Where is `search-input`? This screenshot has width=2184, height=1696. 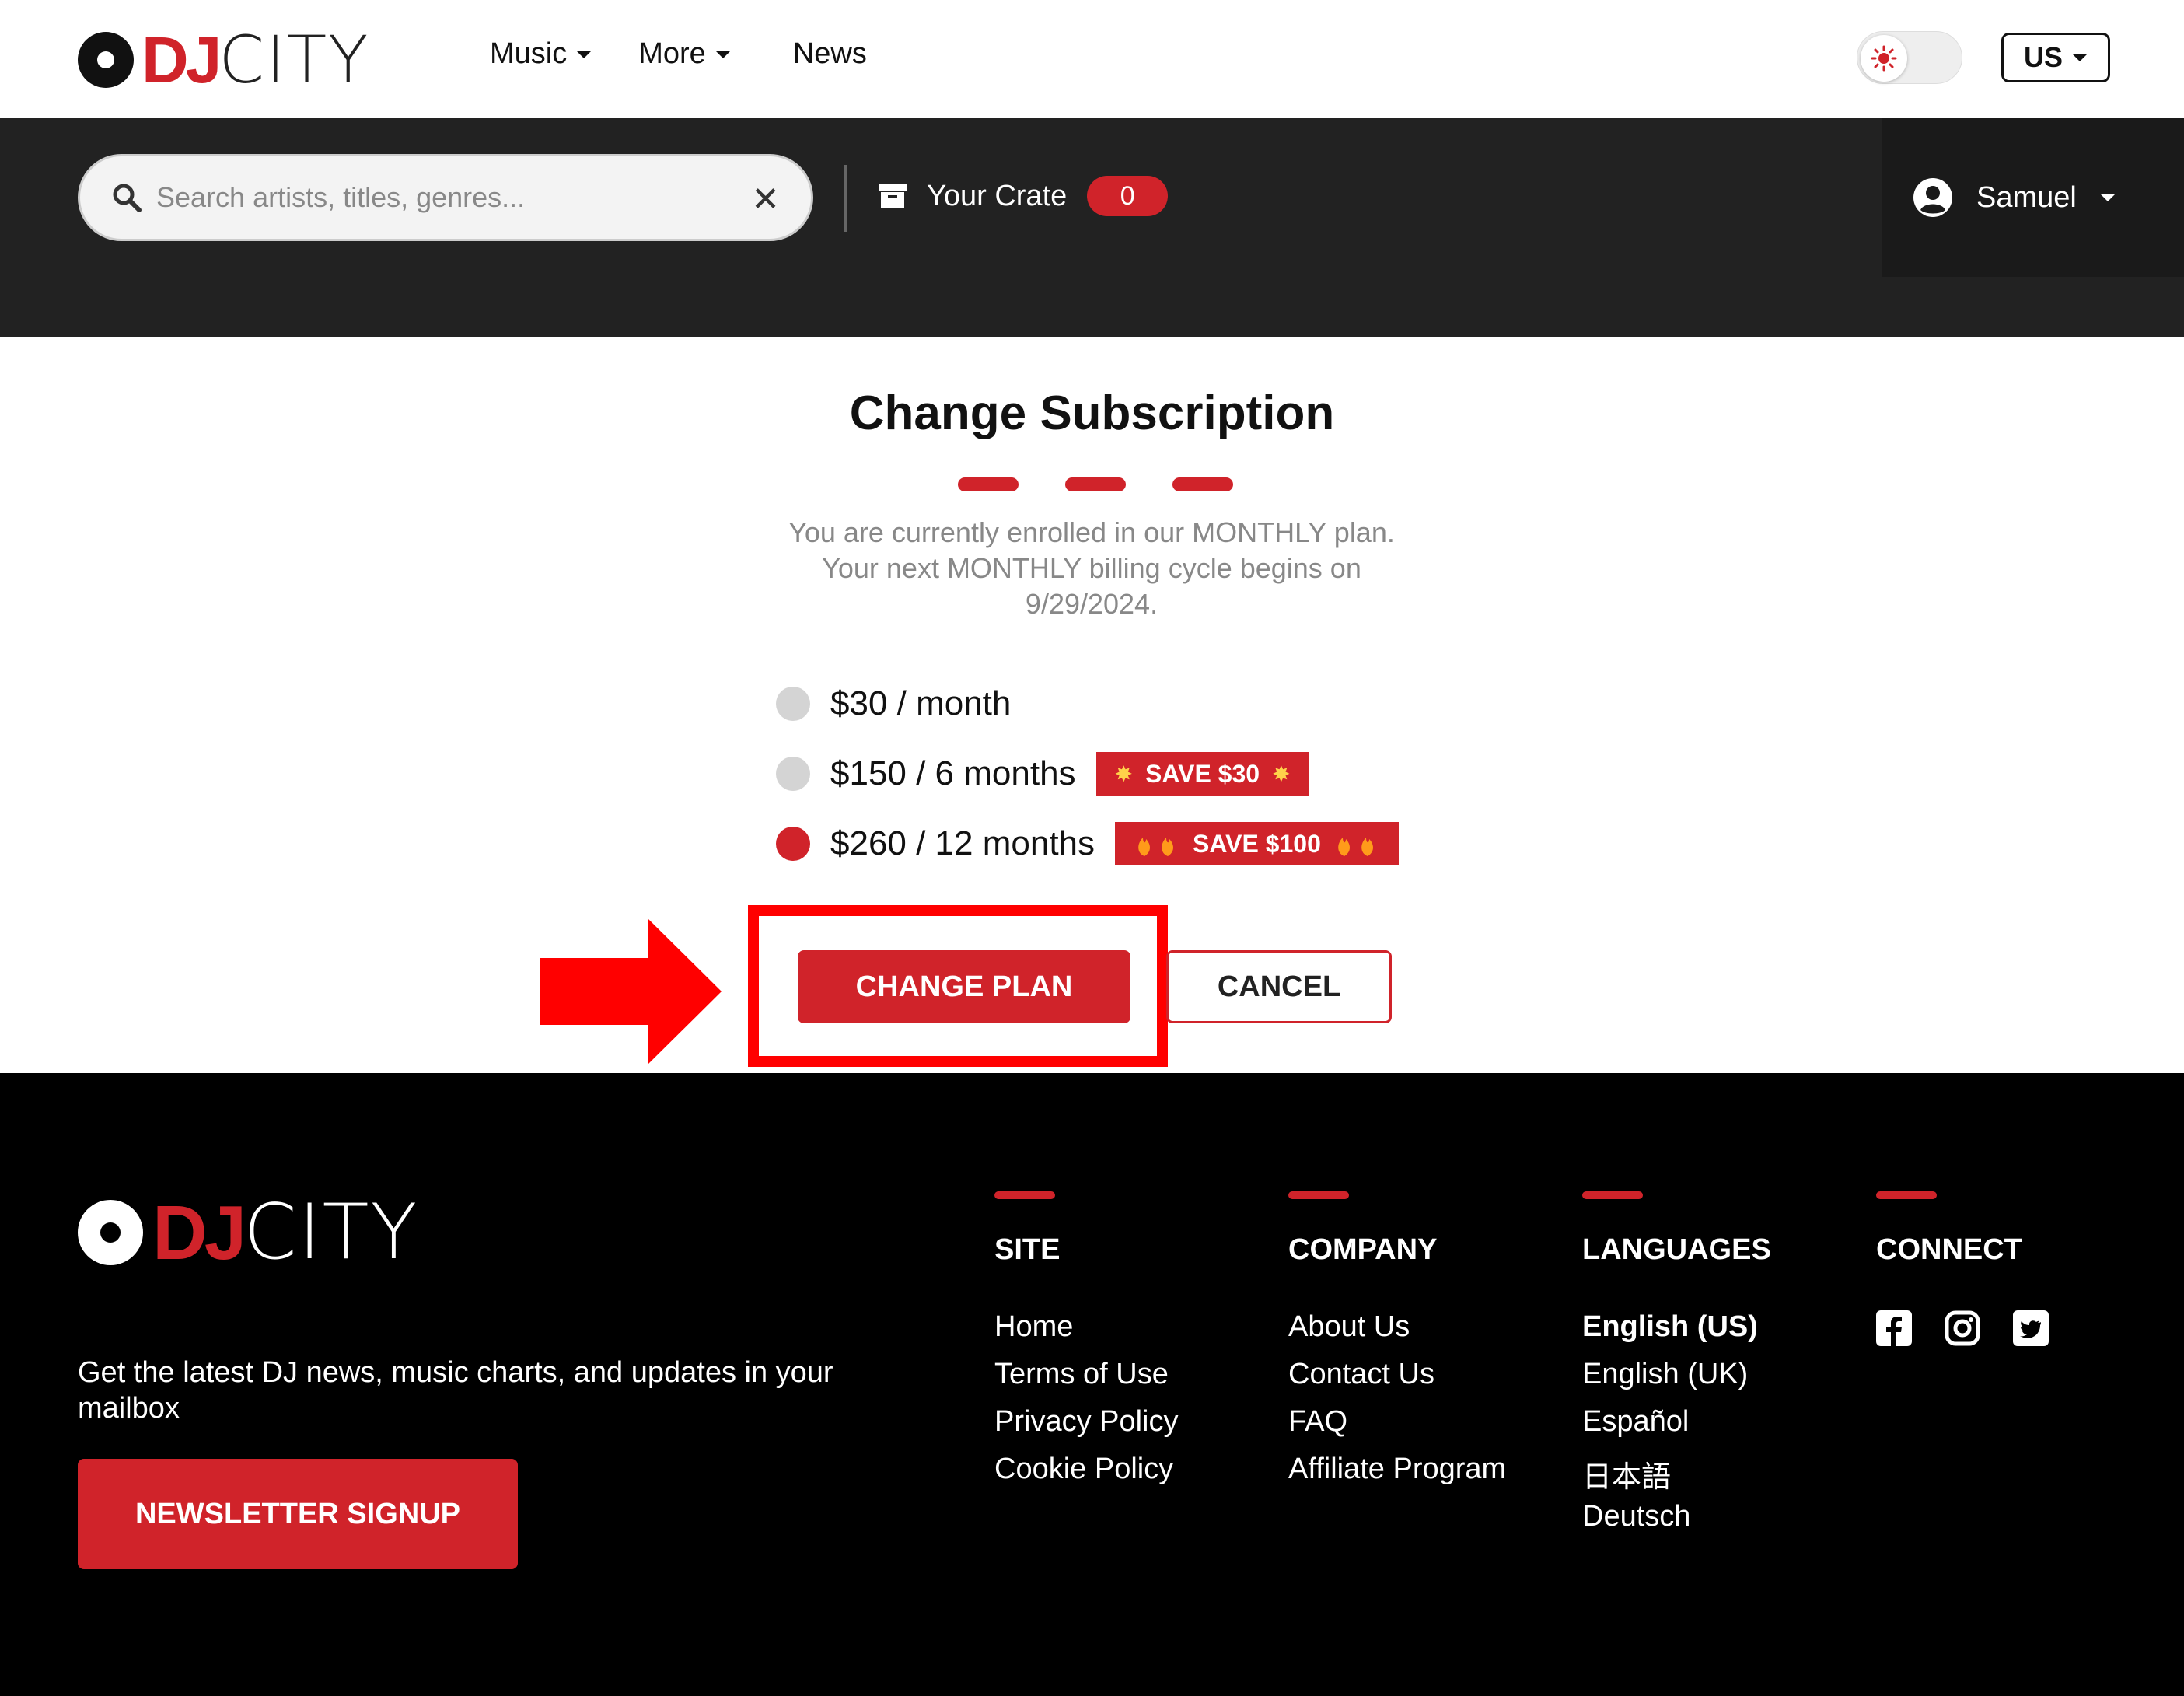
search-input is located at coordinates (451, 198).